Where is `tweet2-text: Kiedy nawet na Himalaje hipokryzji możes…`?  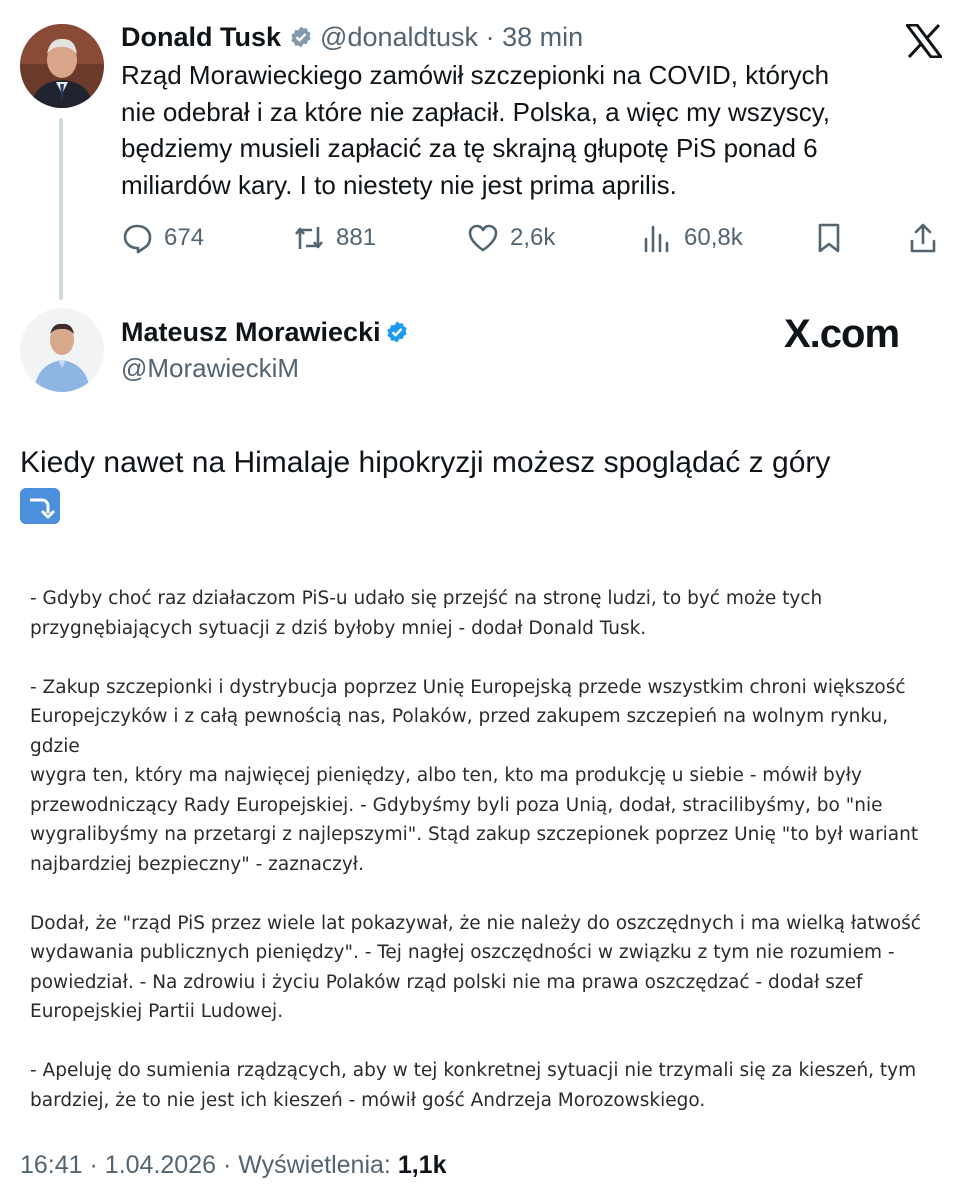 tweet2-text: Kiedy nawet na Himalaje hipokryzji możes… is located at coordinates (480, 484).